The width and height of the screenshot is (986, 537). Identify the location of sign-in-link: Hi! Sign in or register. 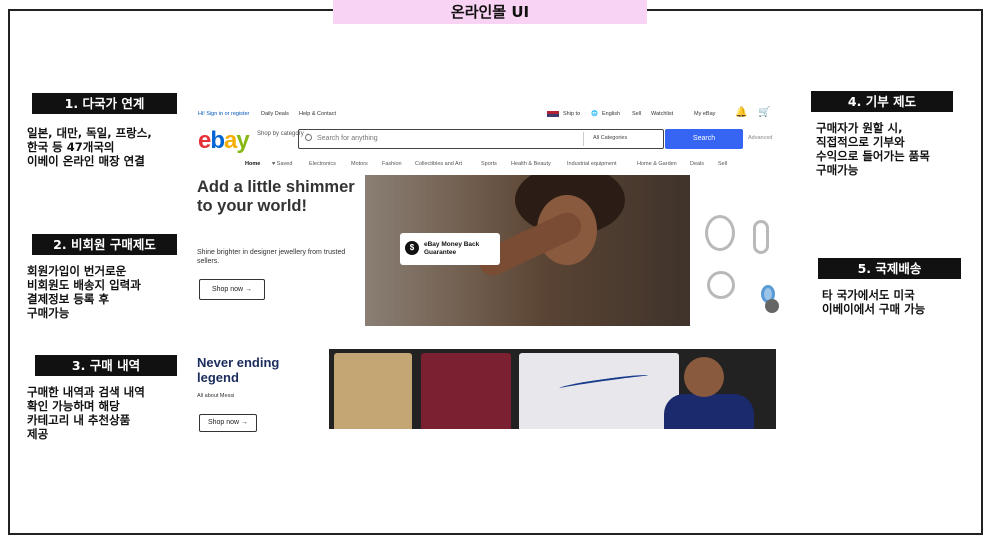
(223, 114).